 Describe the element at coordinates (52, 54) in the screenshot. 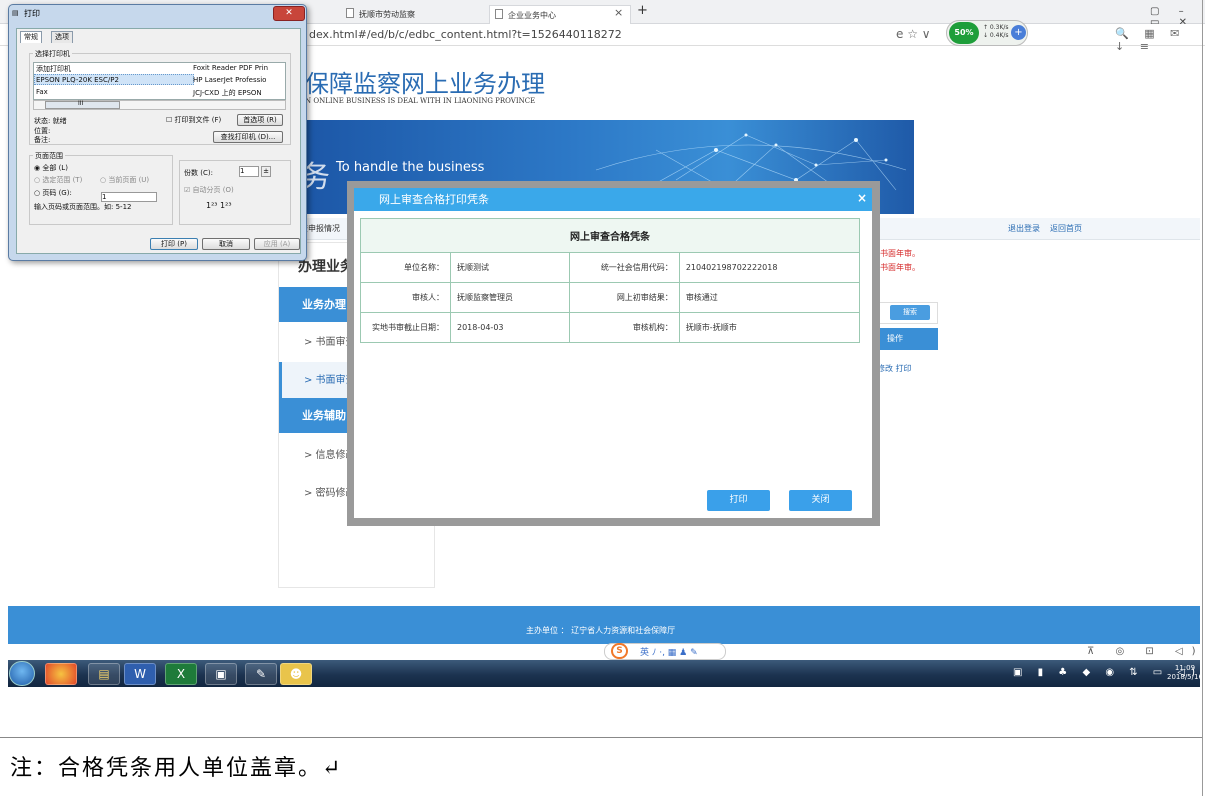

I see `select-printer-label: 选择打印机` at that location.